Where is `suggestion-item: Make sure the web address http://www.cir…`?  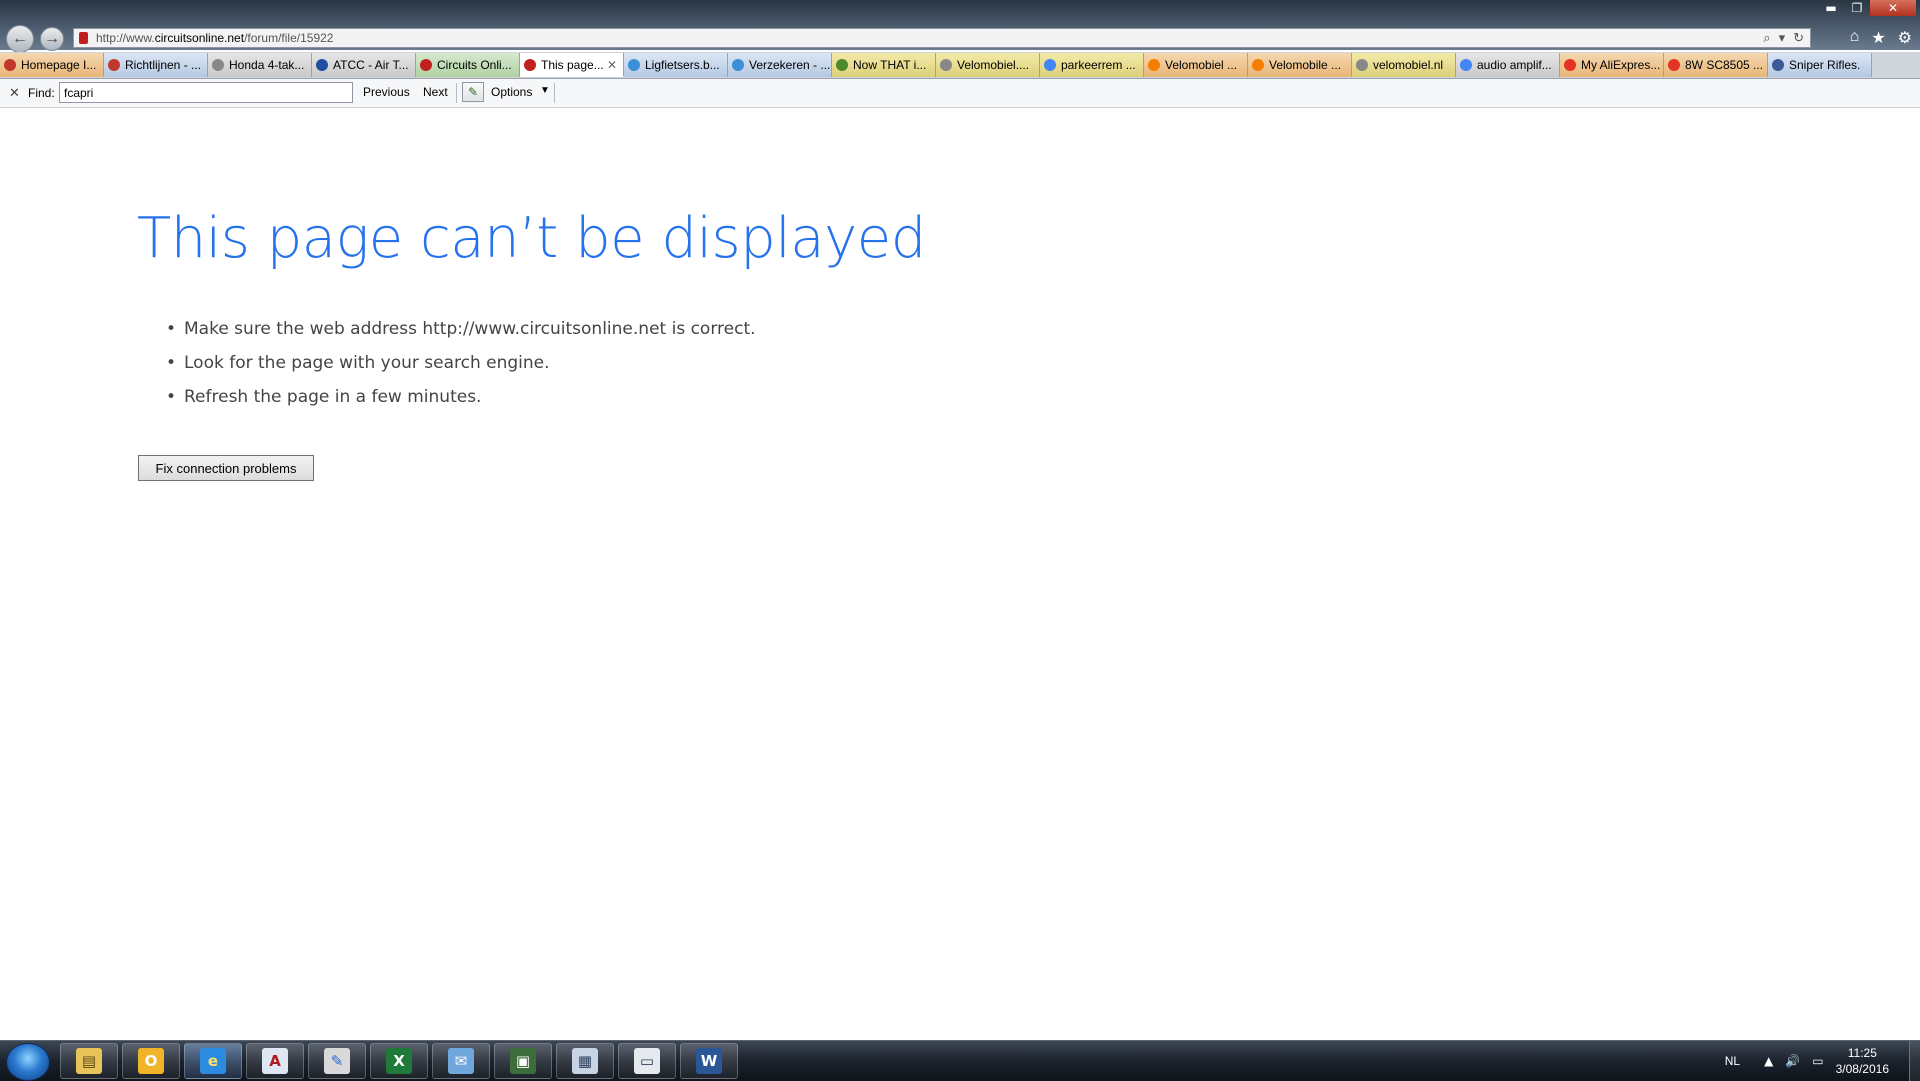
suggestion-item: Make sure the web address http://www.cir… is located at coordinates (461, 334).